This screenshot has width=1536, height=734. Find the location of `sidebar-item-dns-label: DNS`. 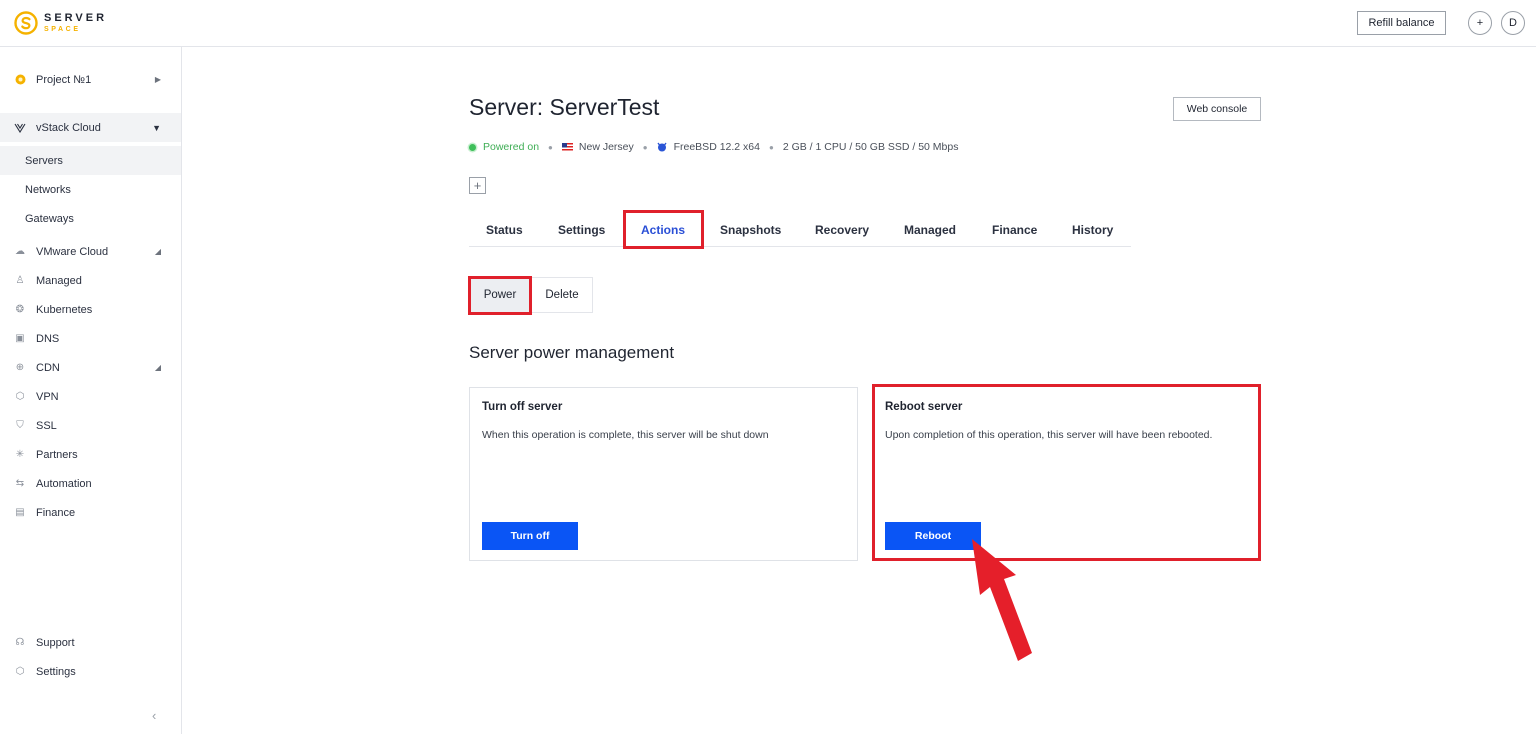

sidebar-item-dns-label: DNS is located at coordinates (48, 338).